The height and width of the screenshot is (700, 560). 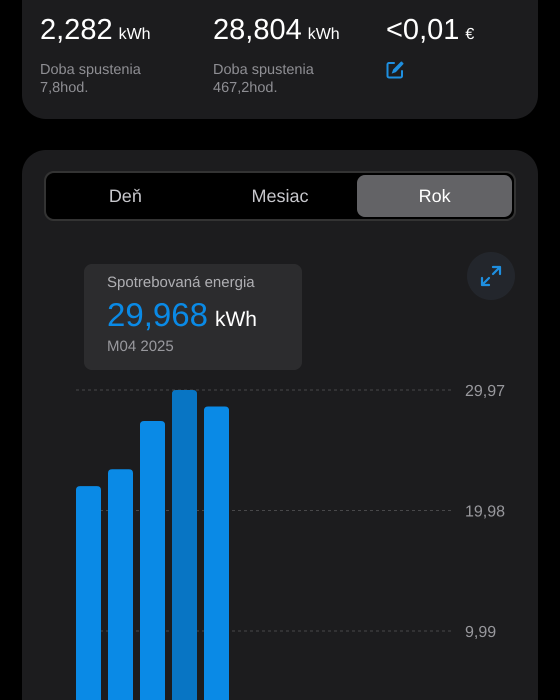 I want to click on tooltip-period: M04 2025, so click(x=141, y=346).